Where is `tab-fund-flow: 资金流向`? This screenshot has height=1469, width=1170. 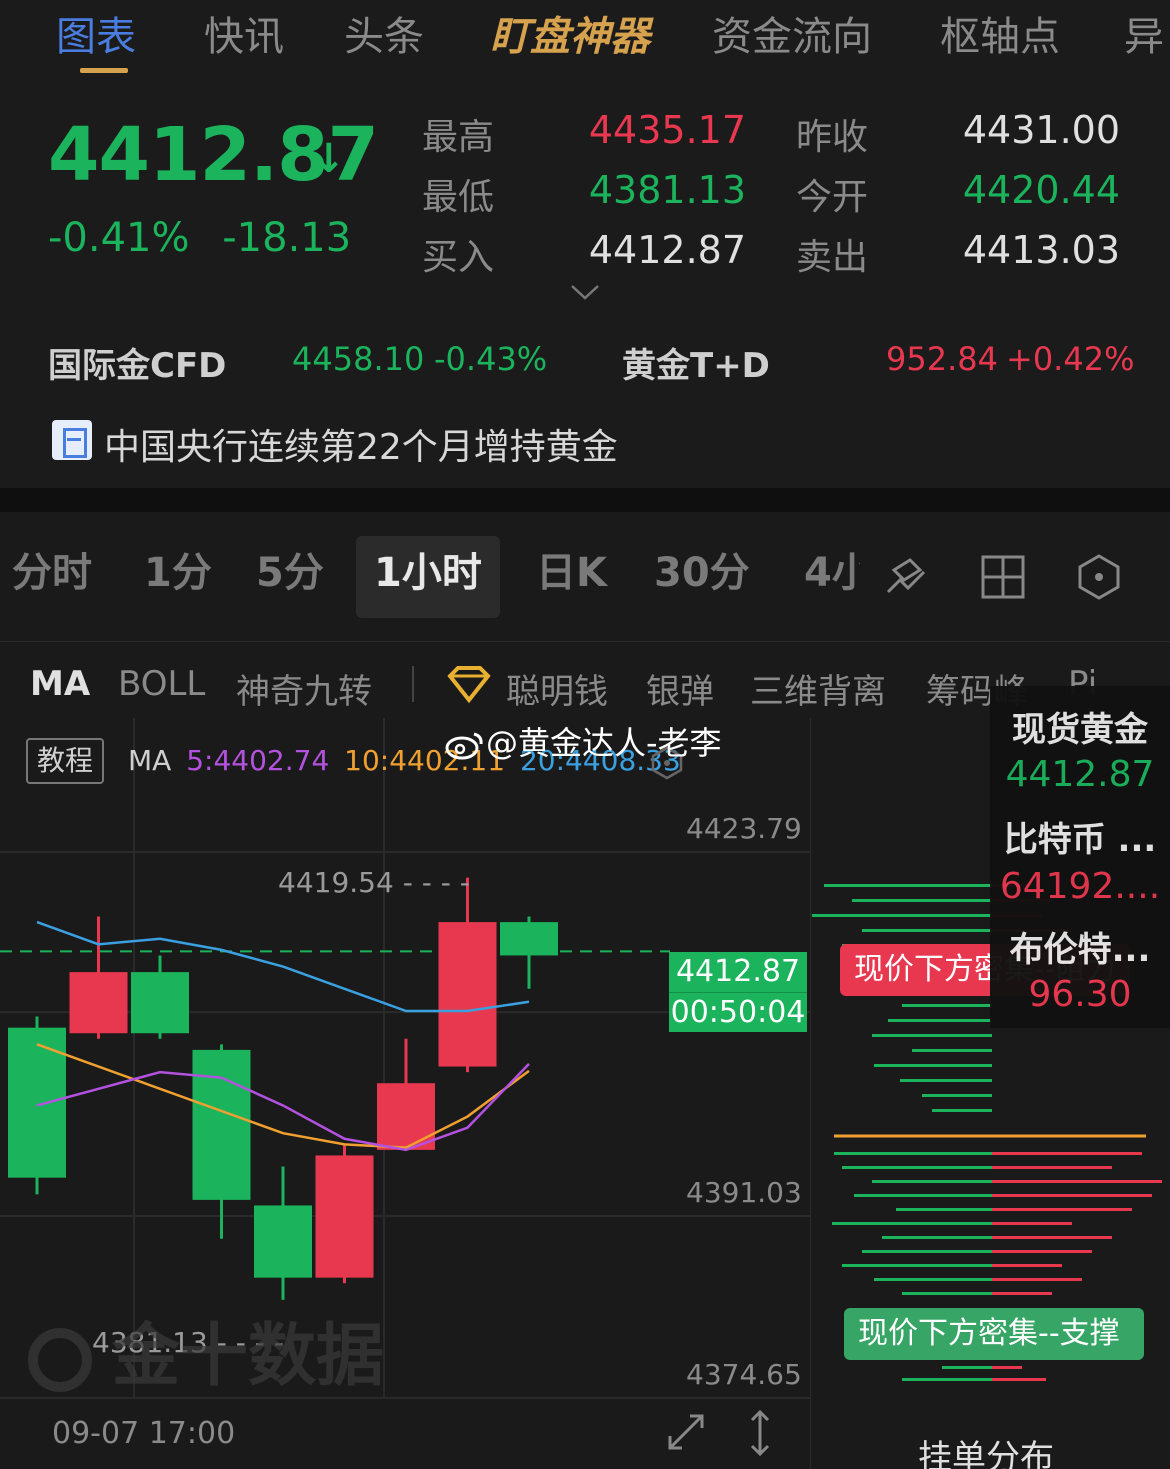
tab-fund-flow: 资金流向 is located at coordinates (792, 33).